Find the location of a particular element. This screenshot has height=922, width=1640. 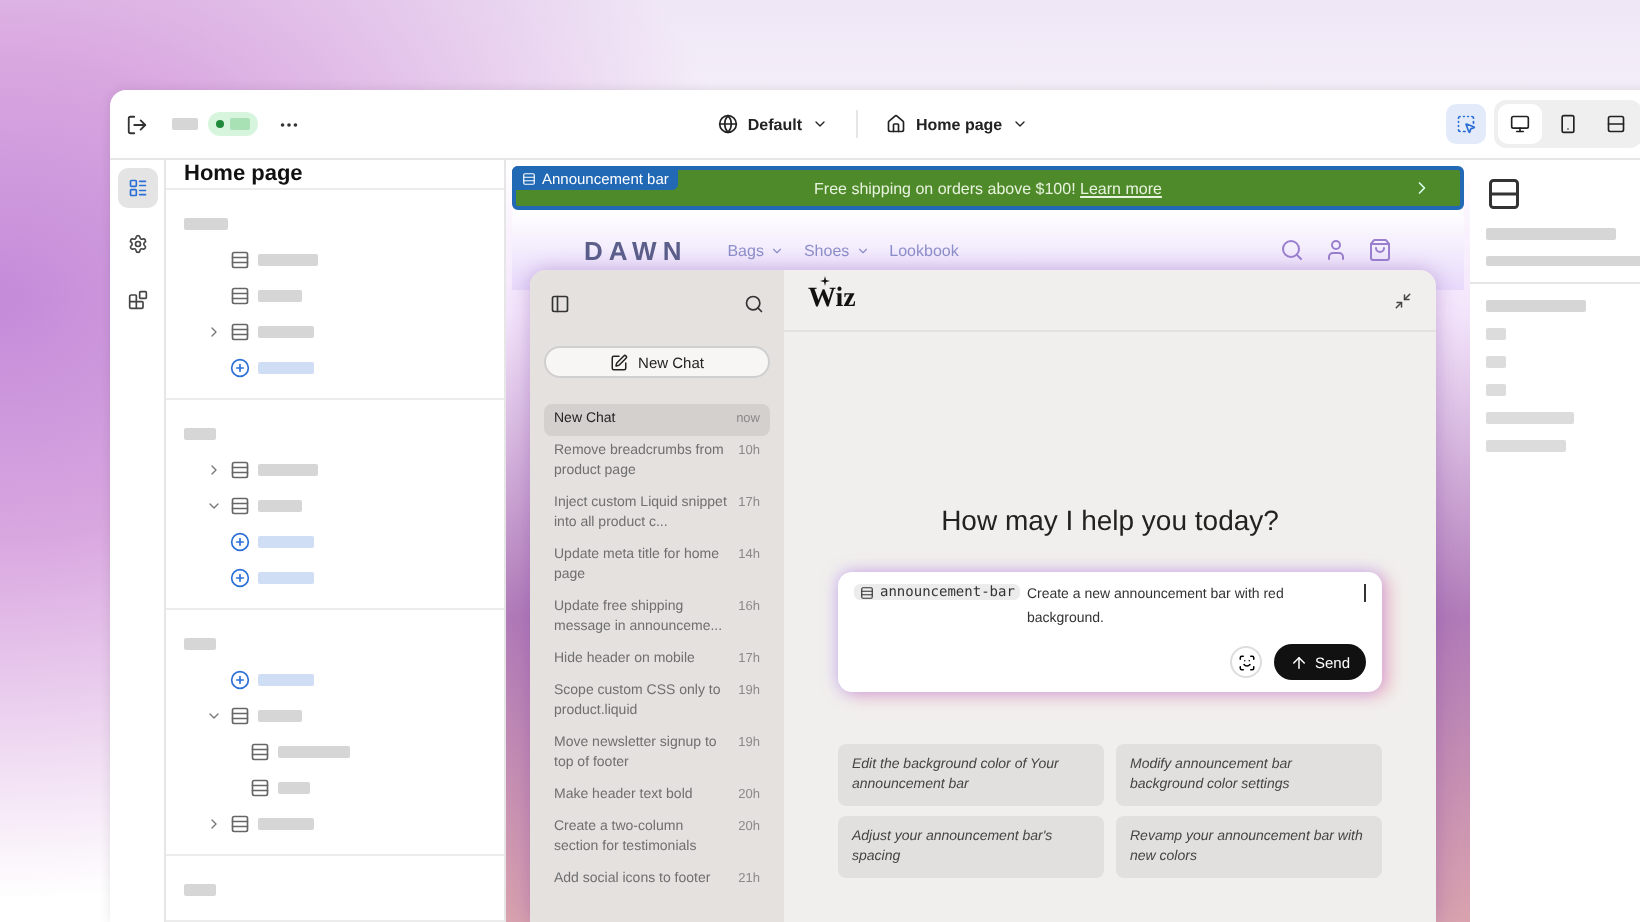

fullwidth-icon is located at coordinates (1616, 124).